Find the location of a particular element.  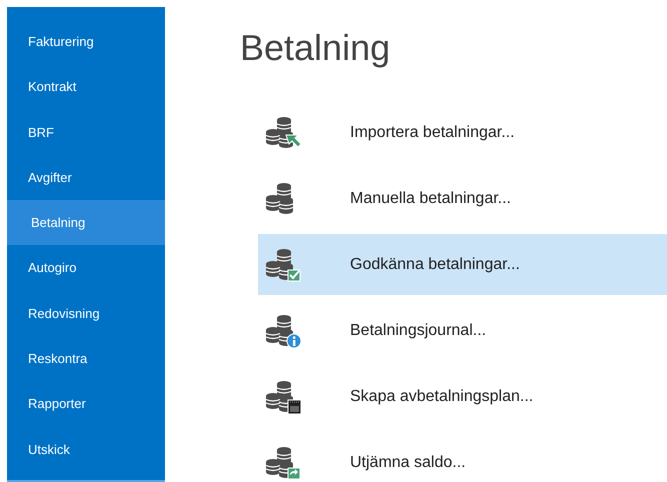

sidebar-item: Reskontra is located at coordinates (86, 359).